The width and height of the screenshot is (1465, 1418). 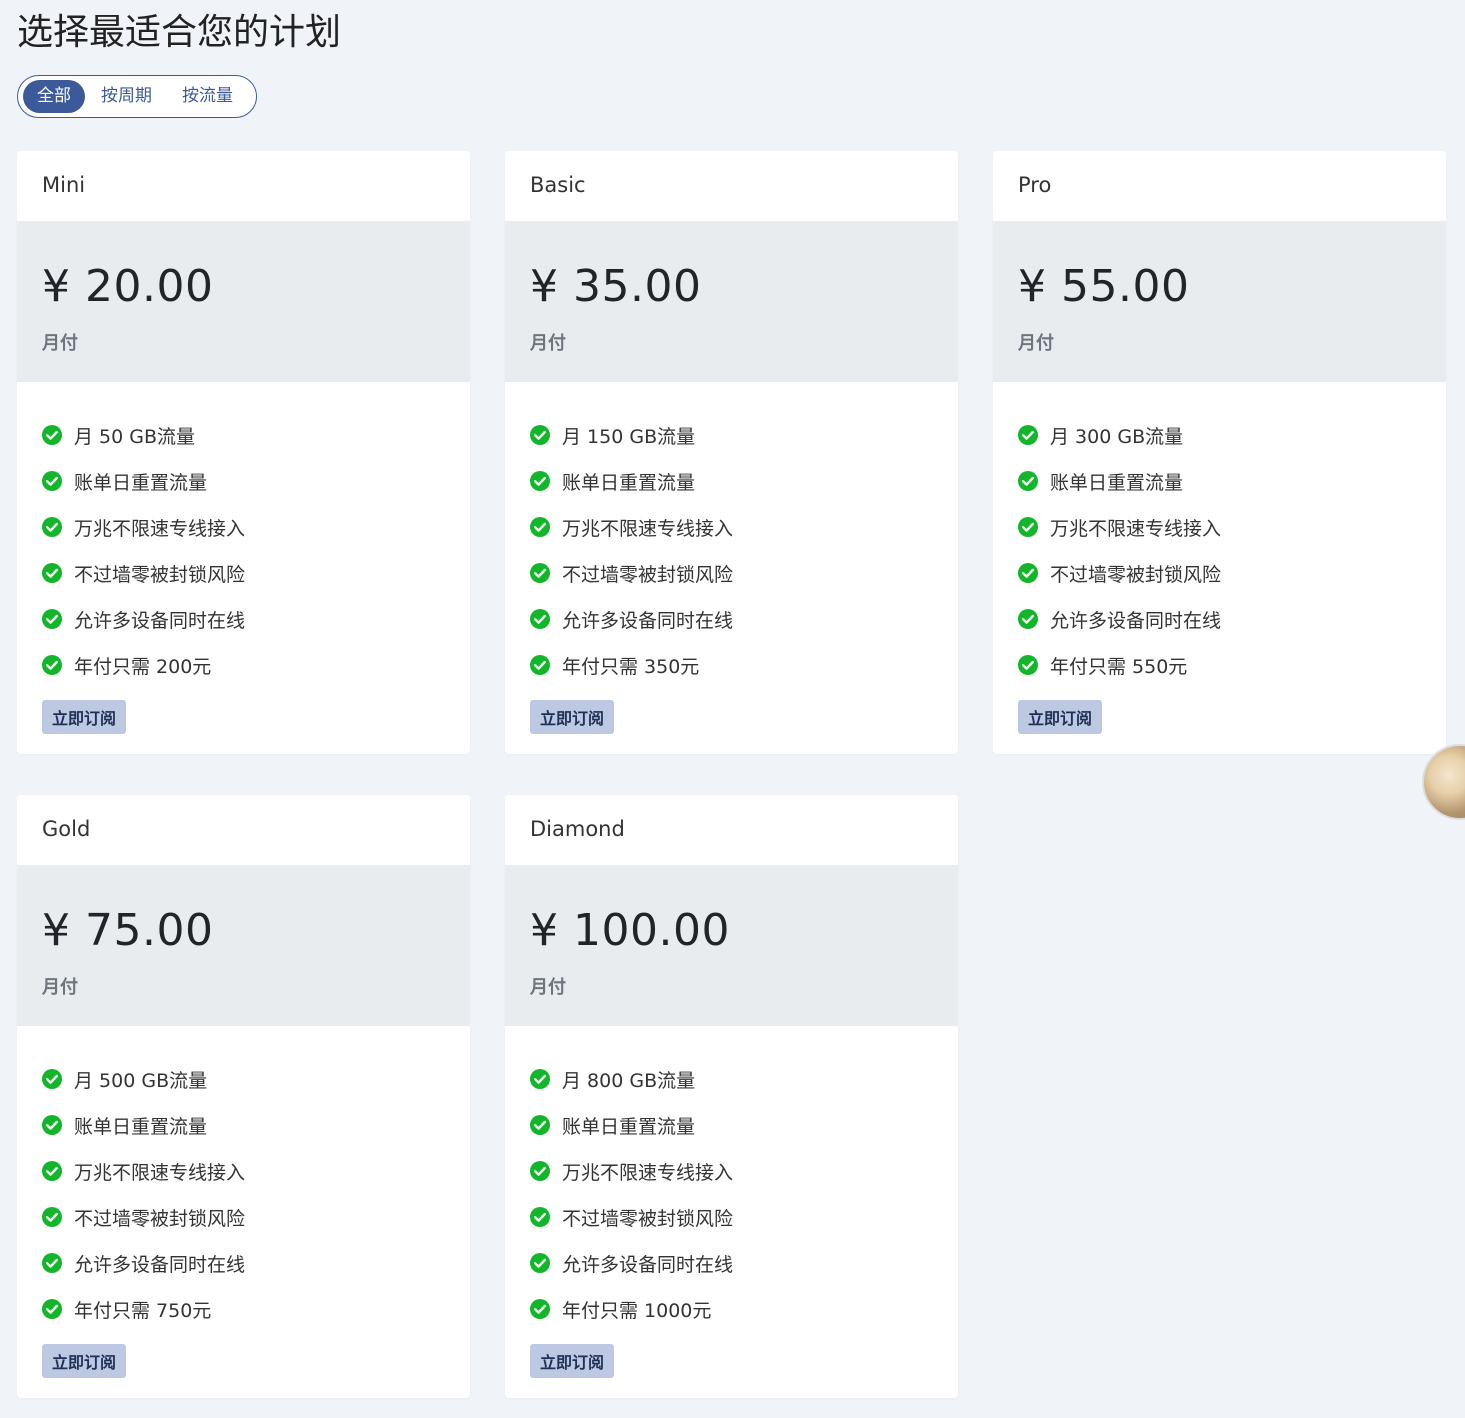 I want to click on feature-text: 月 300 GB流量, so click(x=1117, y=436).